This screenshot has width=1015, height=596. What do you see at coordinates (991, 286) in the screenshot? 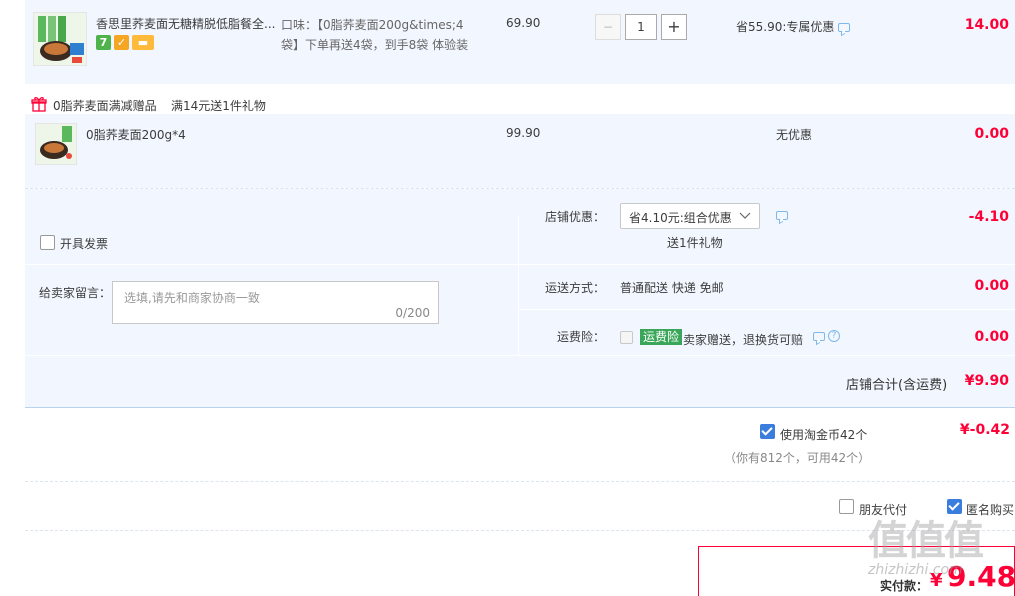
I see `shipping-amount: 0.00` at bounding box center [991, 286].